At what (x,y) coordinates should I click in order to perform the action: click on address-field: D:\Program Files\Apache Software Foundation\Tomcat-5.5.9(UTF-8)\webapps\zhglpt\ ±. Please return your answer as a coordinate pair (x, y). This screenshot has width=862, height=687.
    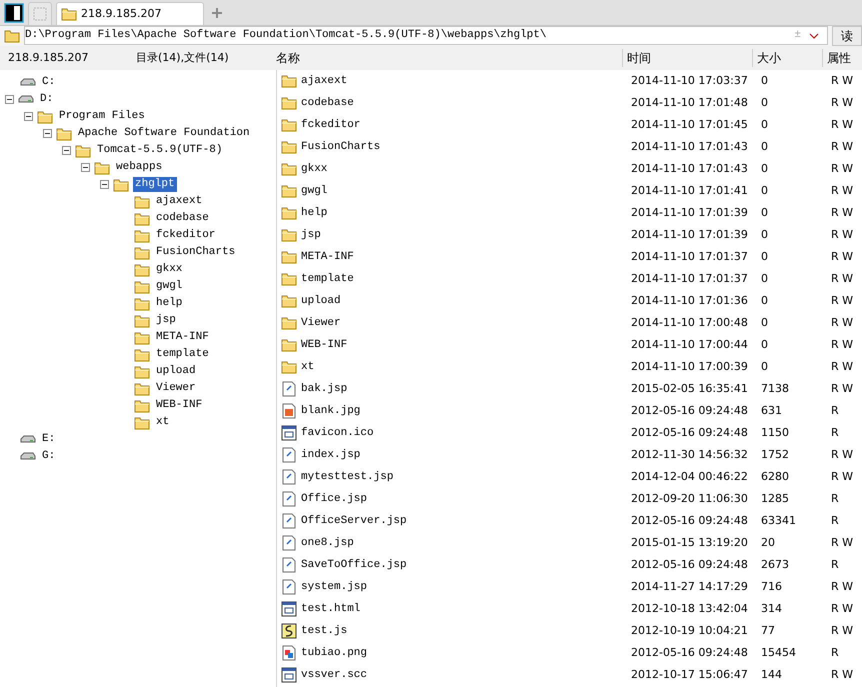
    Looking at the image, I should click on (426, 35).